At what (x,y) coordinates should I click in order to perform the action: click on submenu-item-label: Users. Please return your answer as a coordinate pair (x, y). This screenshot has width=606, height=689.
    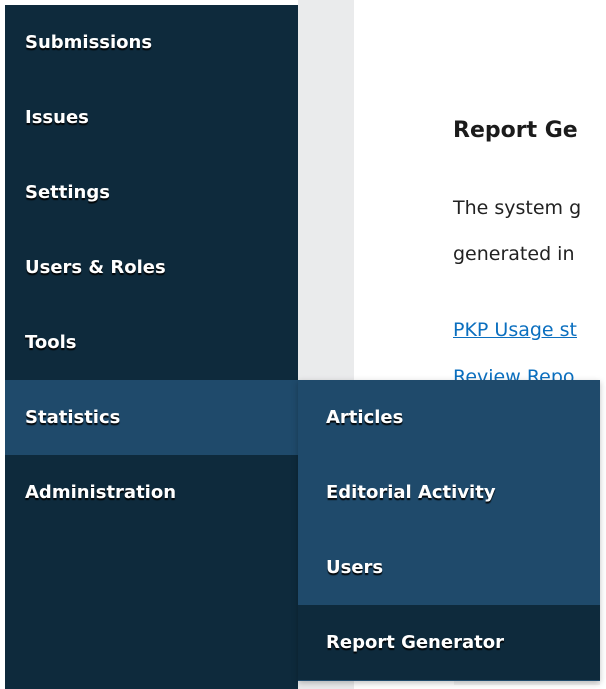
    Looking at the image, I should click on (355, 567).